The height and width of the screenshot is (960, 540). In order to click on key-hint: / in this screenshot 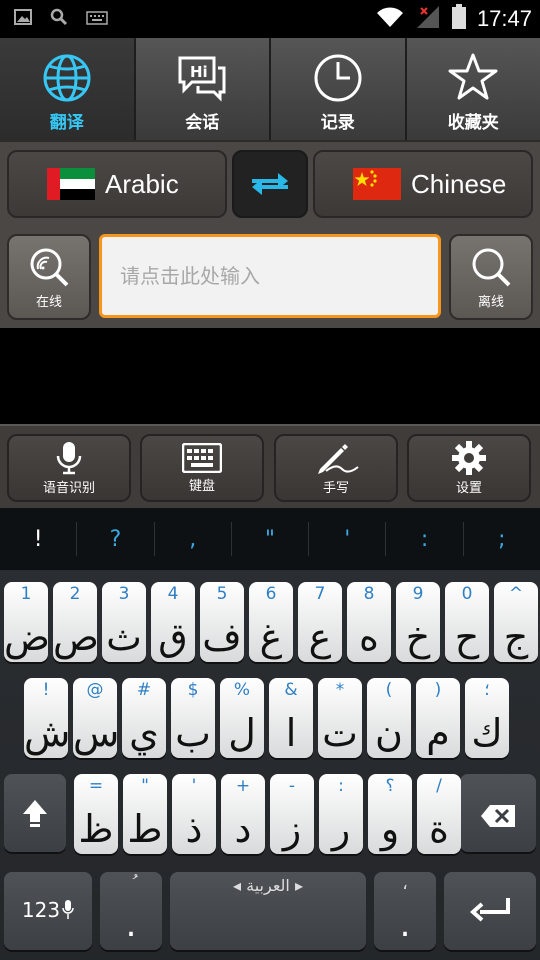, I will do `click(439, 786)`.